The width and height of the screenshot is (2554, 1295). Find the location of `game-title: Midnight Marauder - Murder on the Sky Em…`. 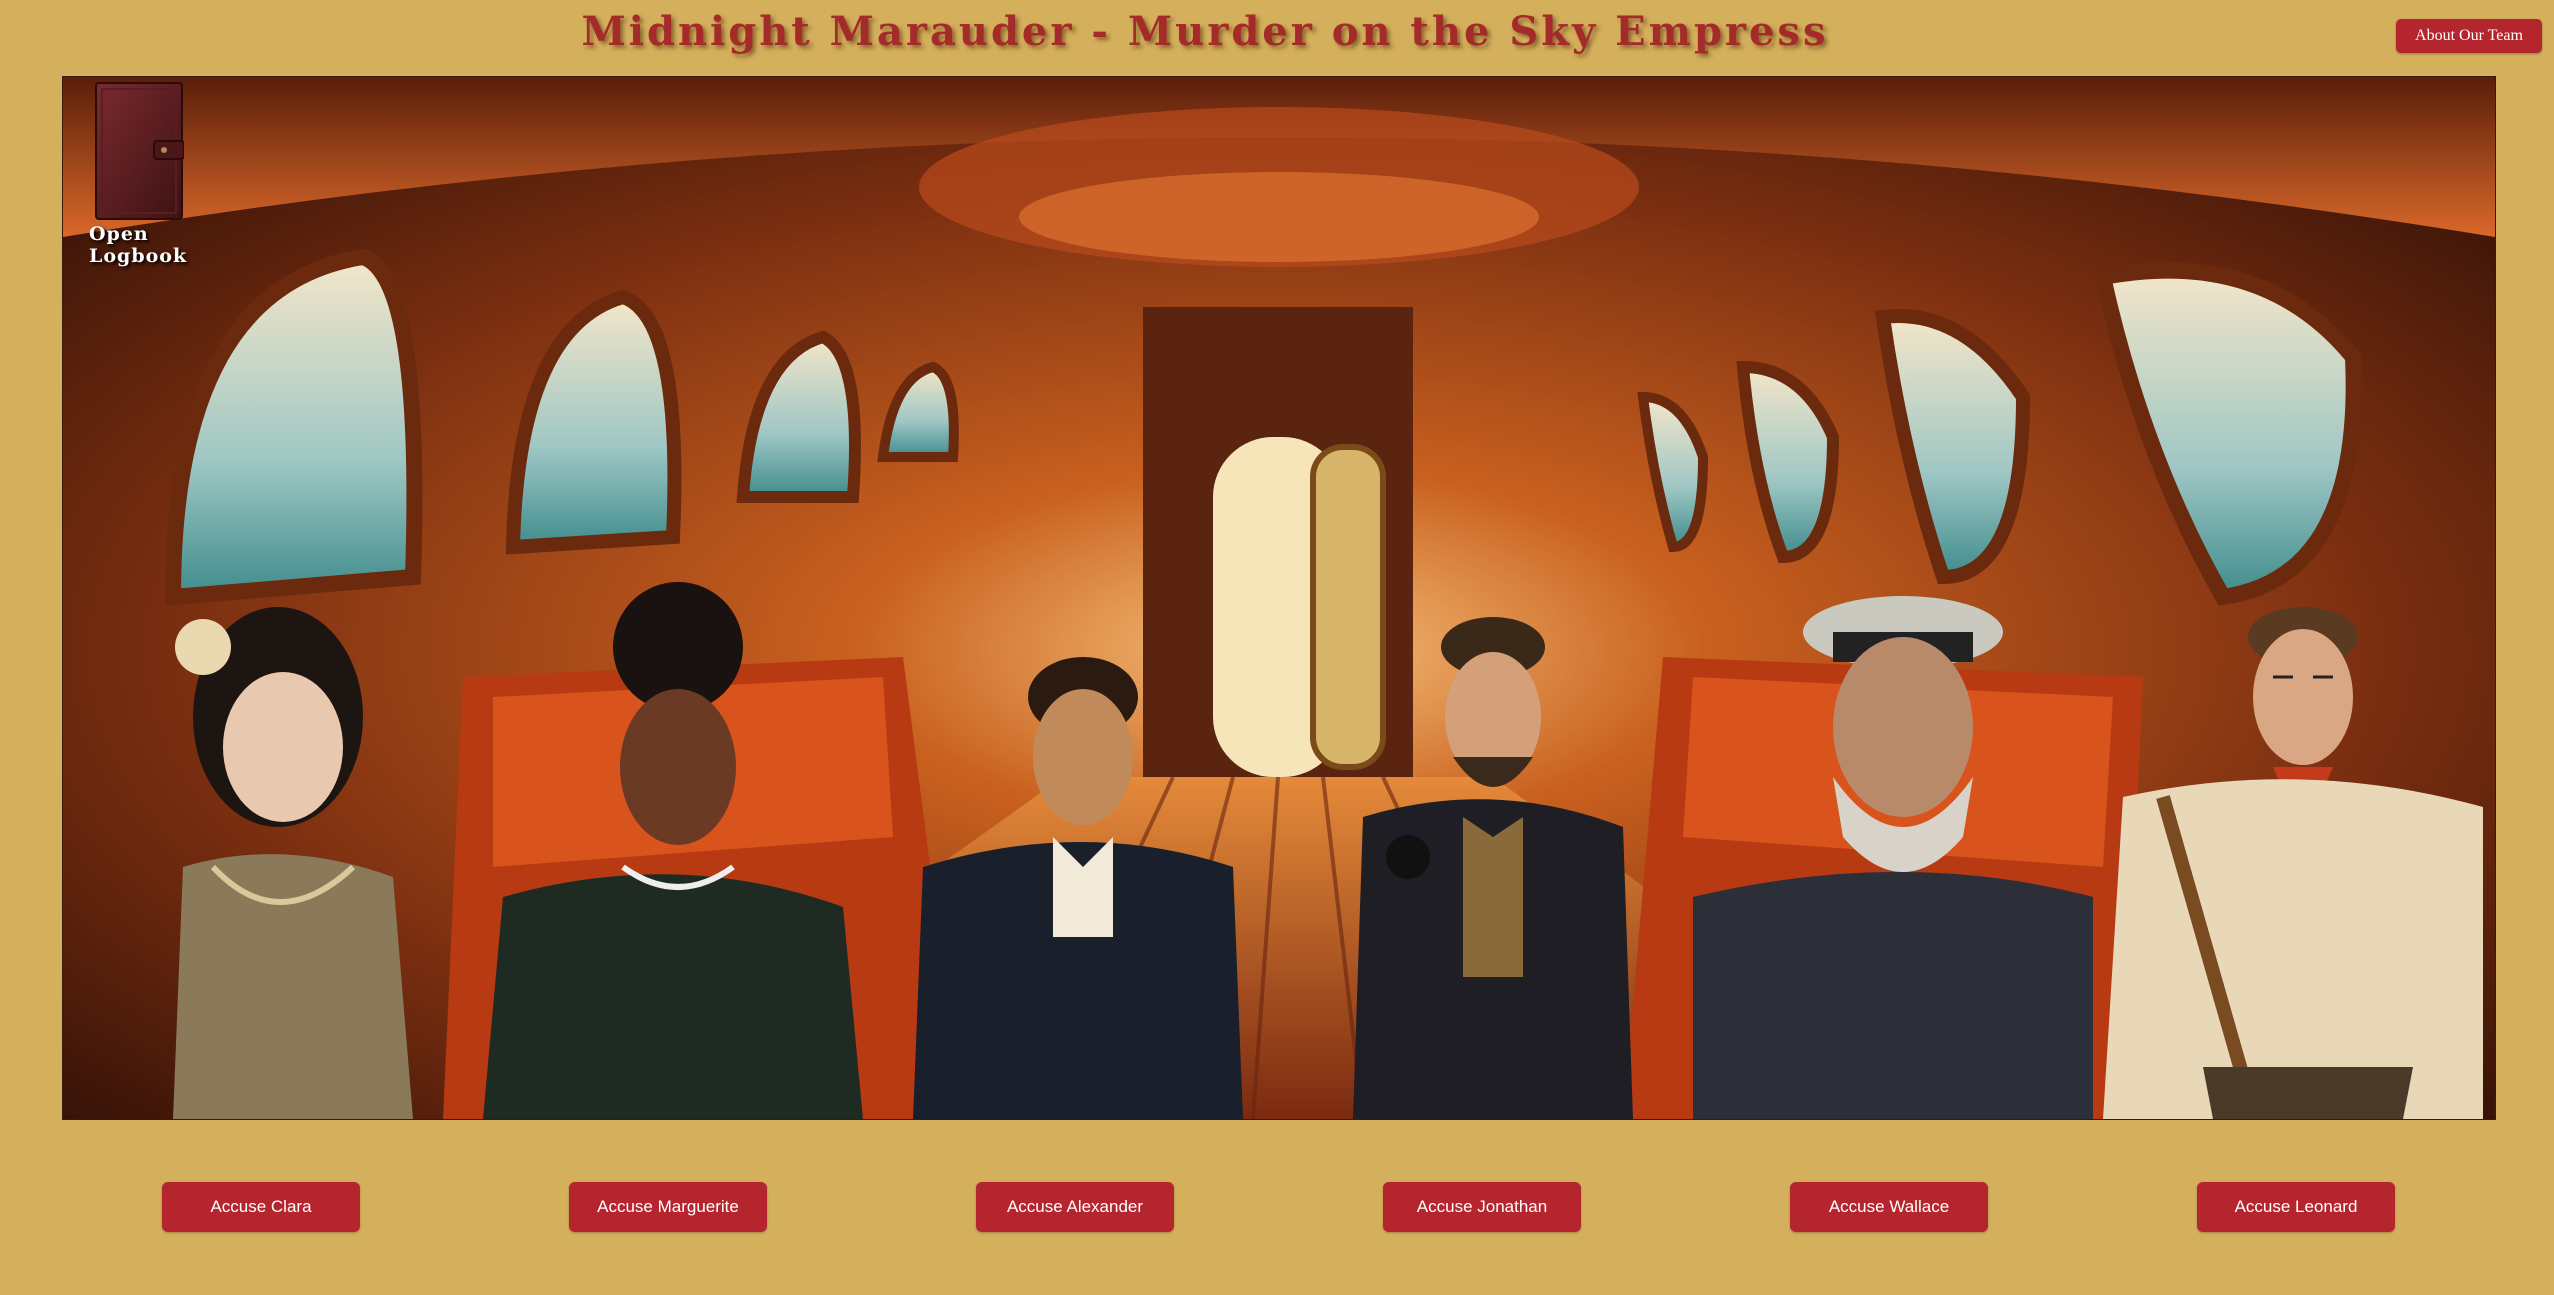

game-title: Midnight Marauder - Murder on the Sky Em… is located at coordinates (1205, 31).